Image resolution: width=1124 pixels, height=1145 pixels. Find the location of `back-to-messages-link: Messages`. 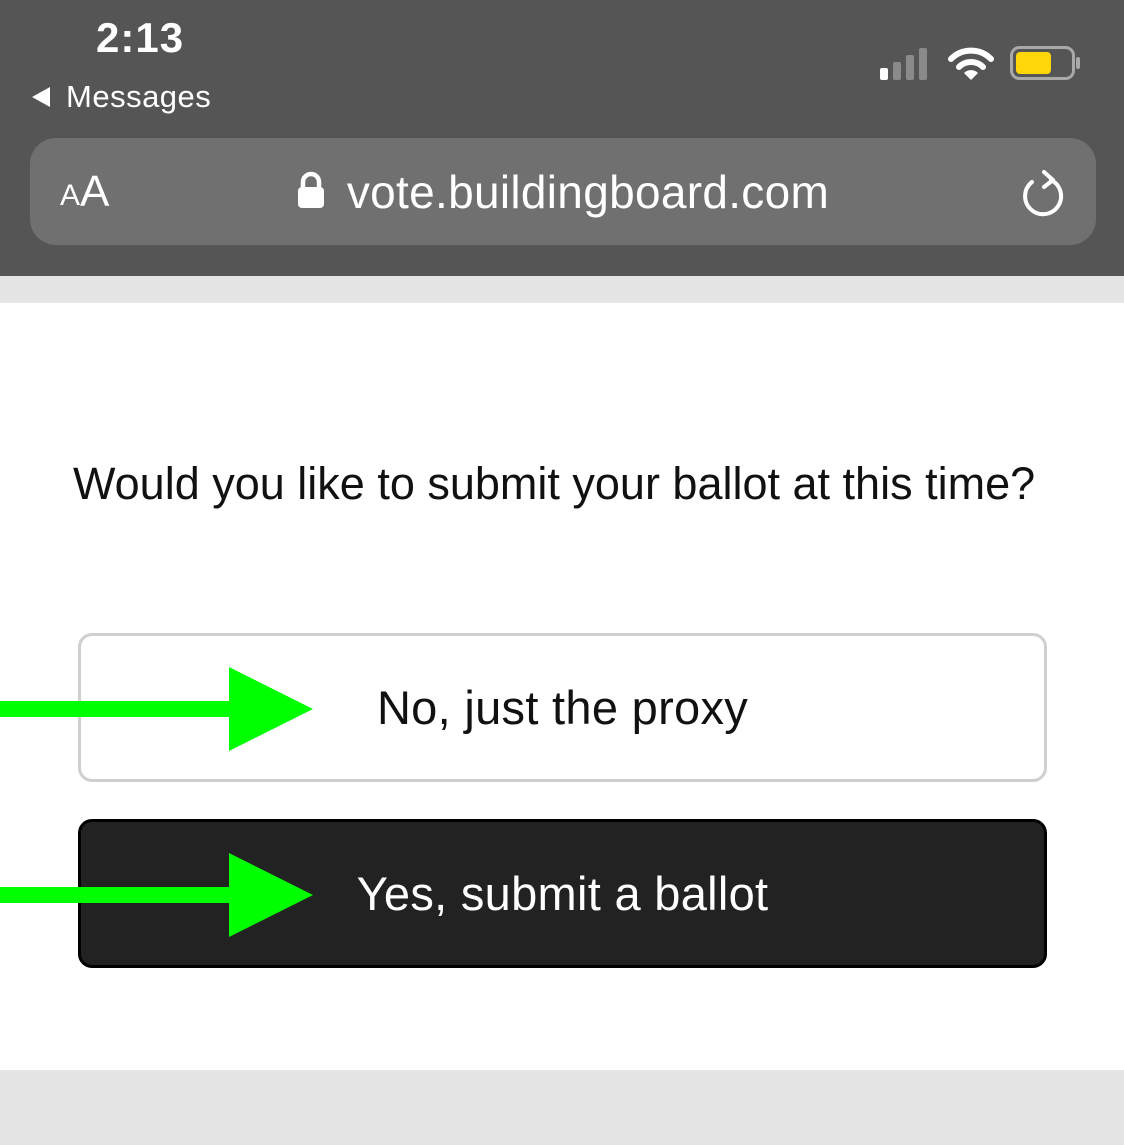

back-to-messages-link: Messages is located at coordinates (121, 97).